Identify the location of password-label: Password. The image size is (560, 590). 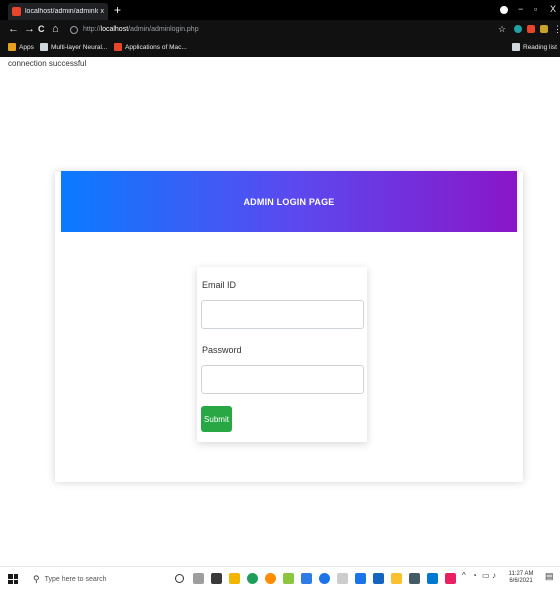
(222, 350).